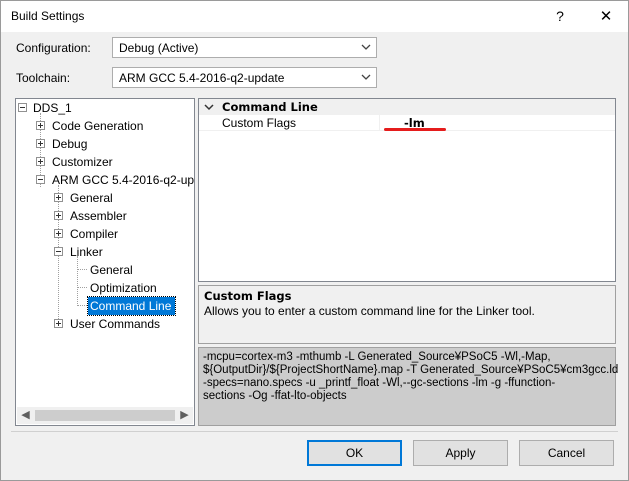 This screenshot has height=481, width=629. Describe the element at coordinates (48, 16) in the screenshot. I see `window-title: Build Settings` at that location.